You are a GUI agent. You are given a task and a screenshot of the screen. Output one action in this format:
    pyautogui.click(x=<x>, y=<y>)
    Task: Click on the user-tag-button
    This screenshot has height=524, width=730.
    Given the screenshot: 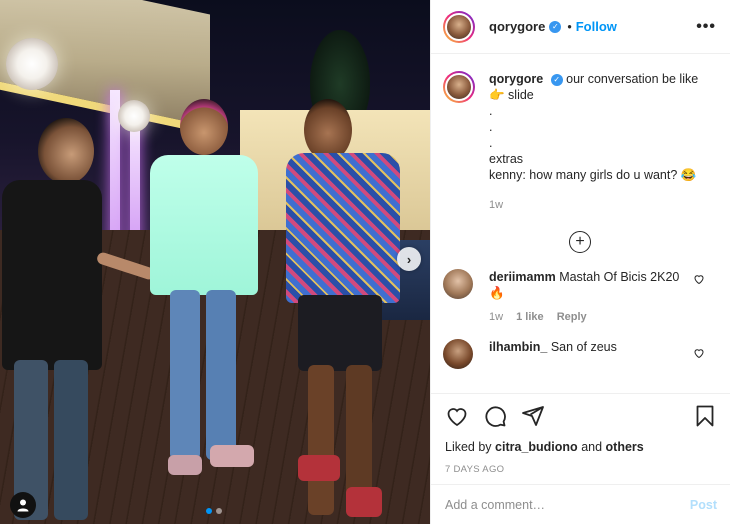 What is the action you would take?
    pyautogui.click(x=23, y=505)
    